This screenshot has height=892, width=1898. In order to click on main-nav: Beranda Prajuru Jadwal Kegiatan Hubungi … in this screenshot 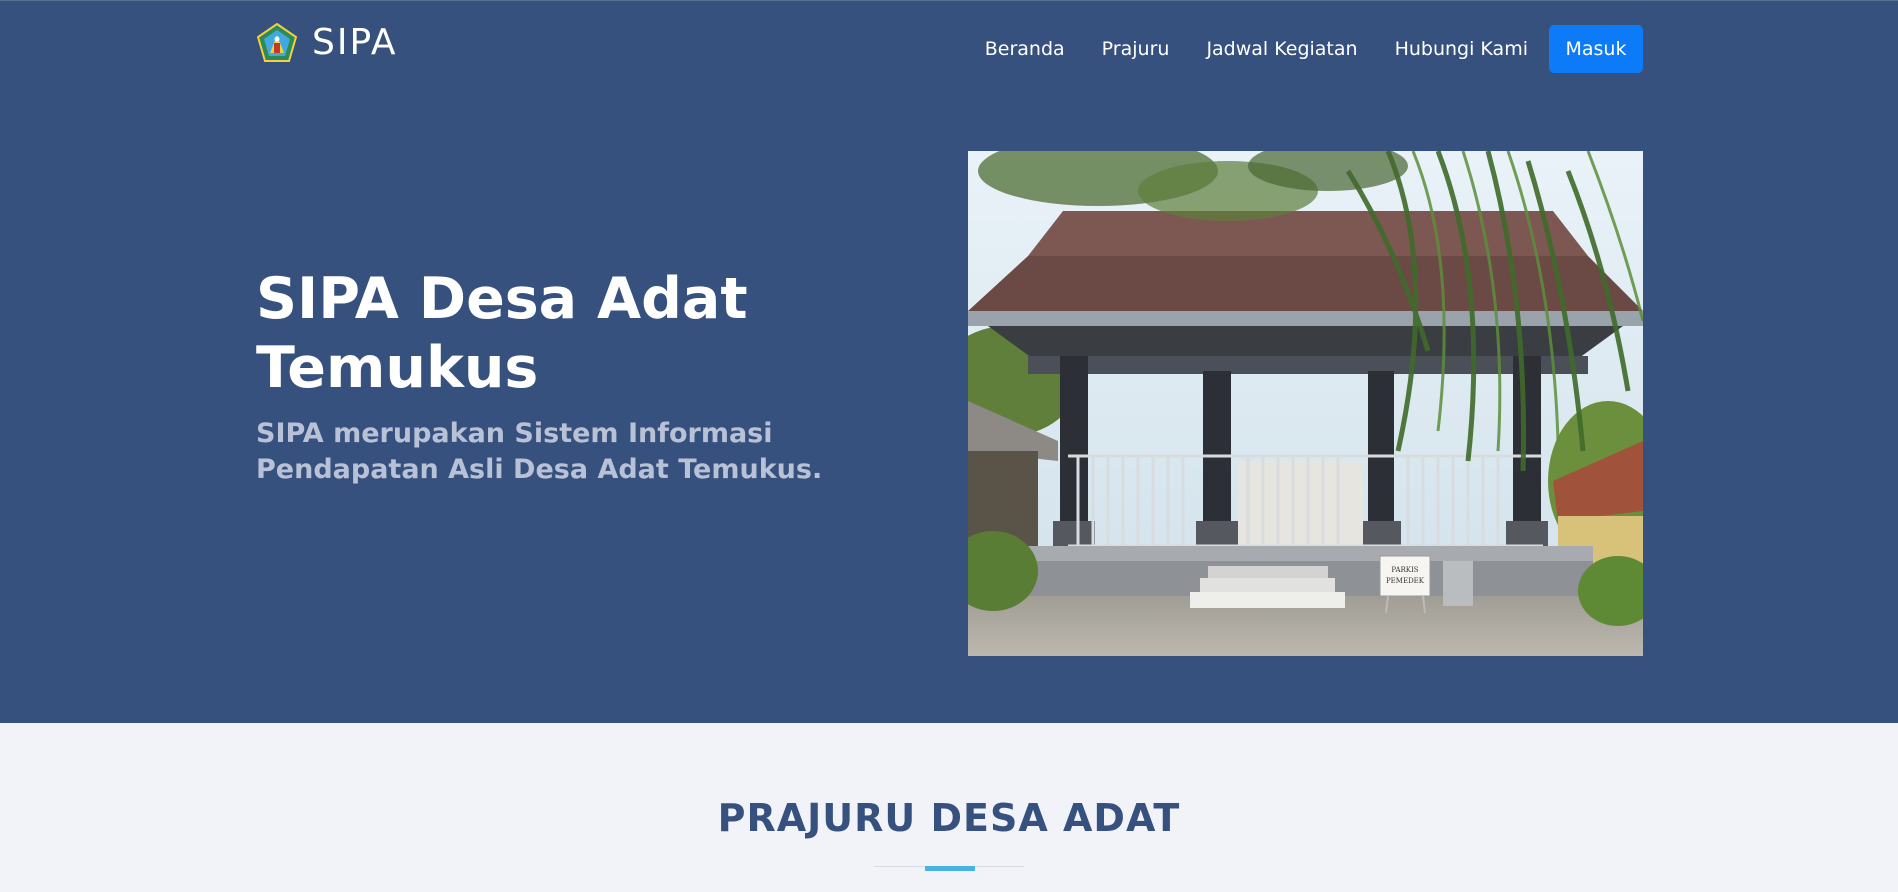, I will do `click(1314, 49)`.